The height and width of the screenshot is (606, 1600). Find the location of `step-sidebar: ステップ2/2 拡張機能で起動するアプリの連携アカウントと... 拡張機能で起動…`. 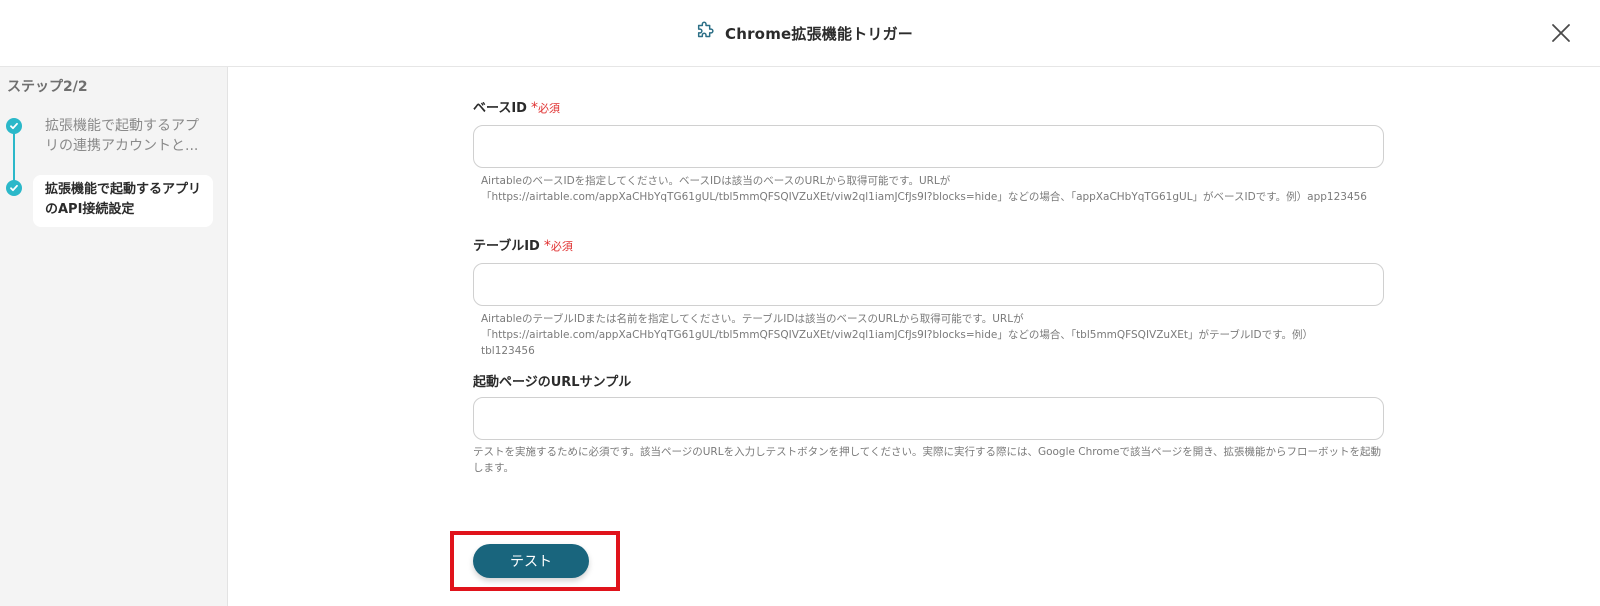

step-sidebar: ステップ2/2 拡張機能で起動するアプリの連携アカウントと... 拡張機能で起動… is located at coordinates (114, 336).